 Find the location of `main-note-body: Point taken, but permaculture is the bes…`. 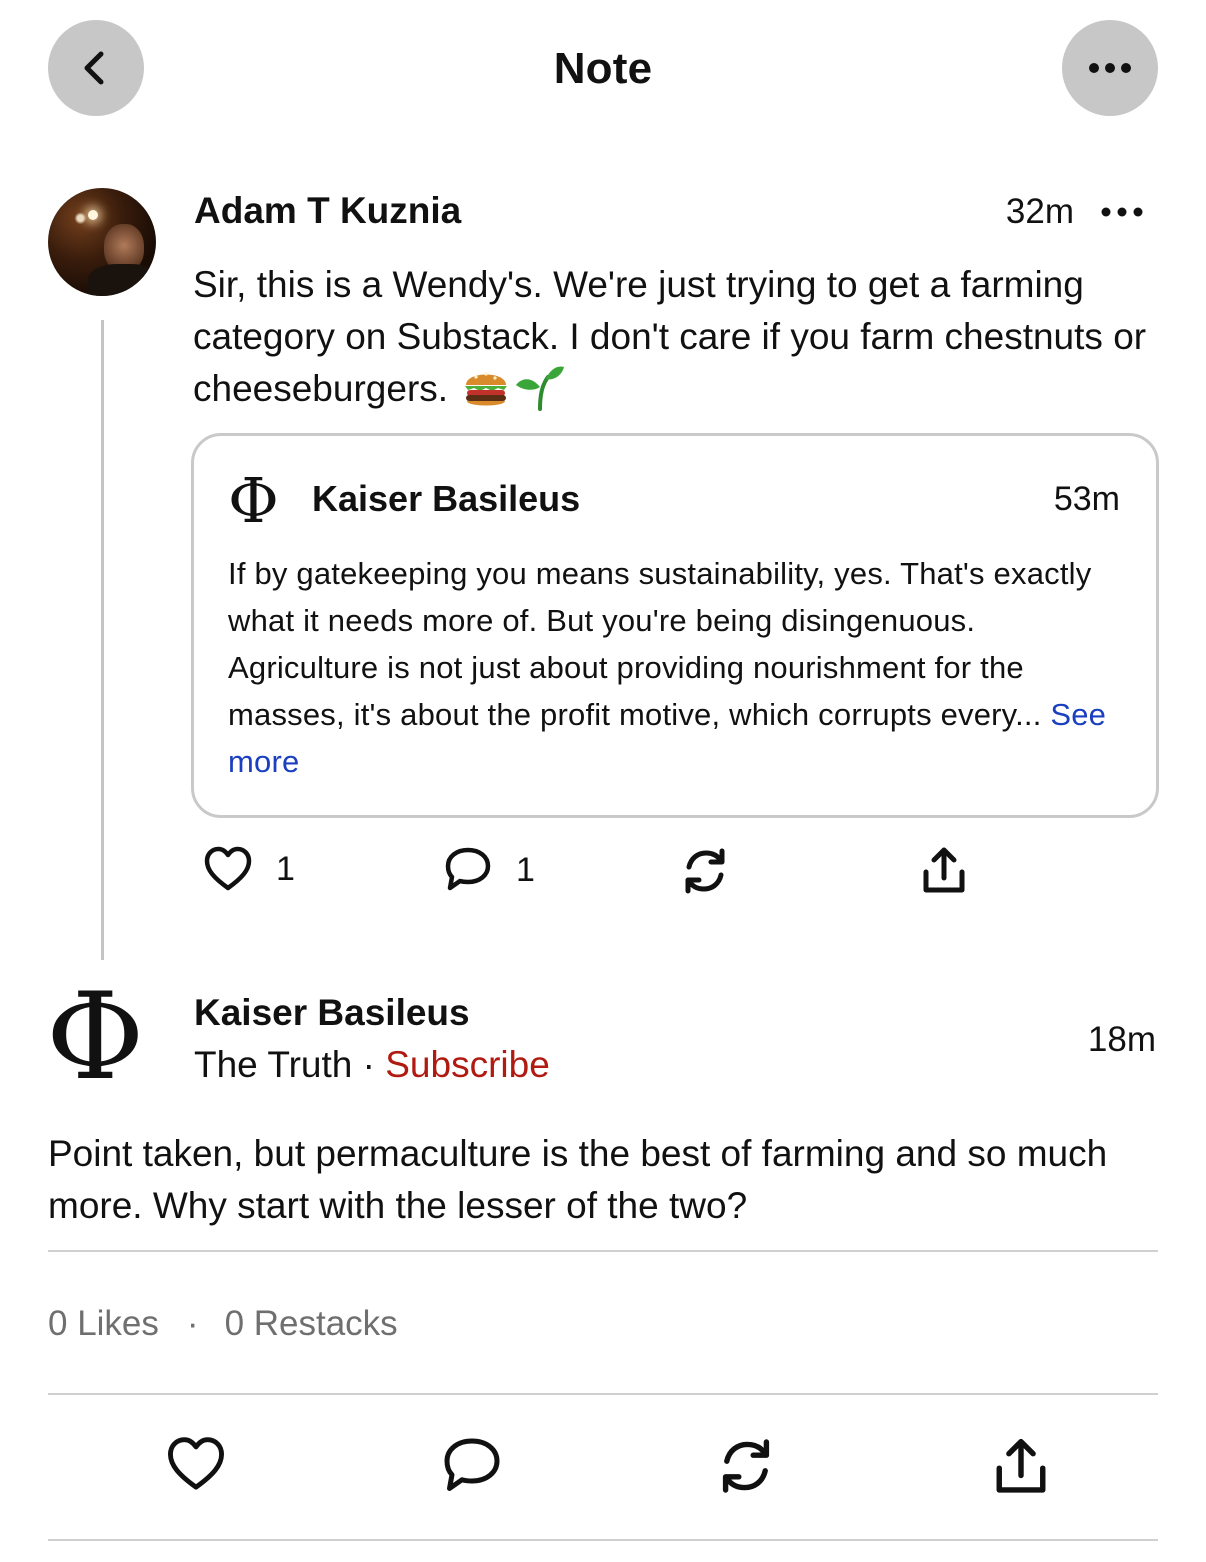

main-note-body: Point taken, but permaculture is the bes… is located at coordinates (578, 1179).